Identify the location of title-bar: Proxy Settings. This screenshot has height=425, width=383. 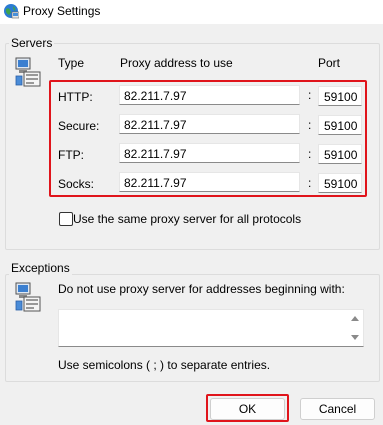
(191, 12).